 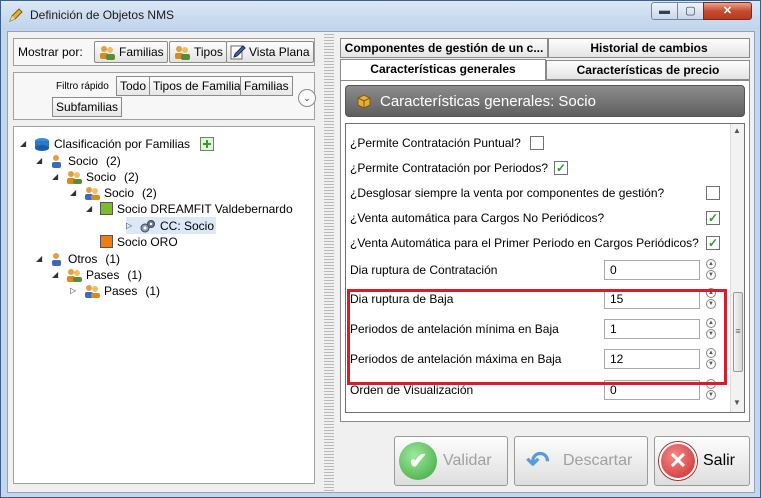 I want to click on tree-count: (2), so click(x=113, y=160).